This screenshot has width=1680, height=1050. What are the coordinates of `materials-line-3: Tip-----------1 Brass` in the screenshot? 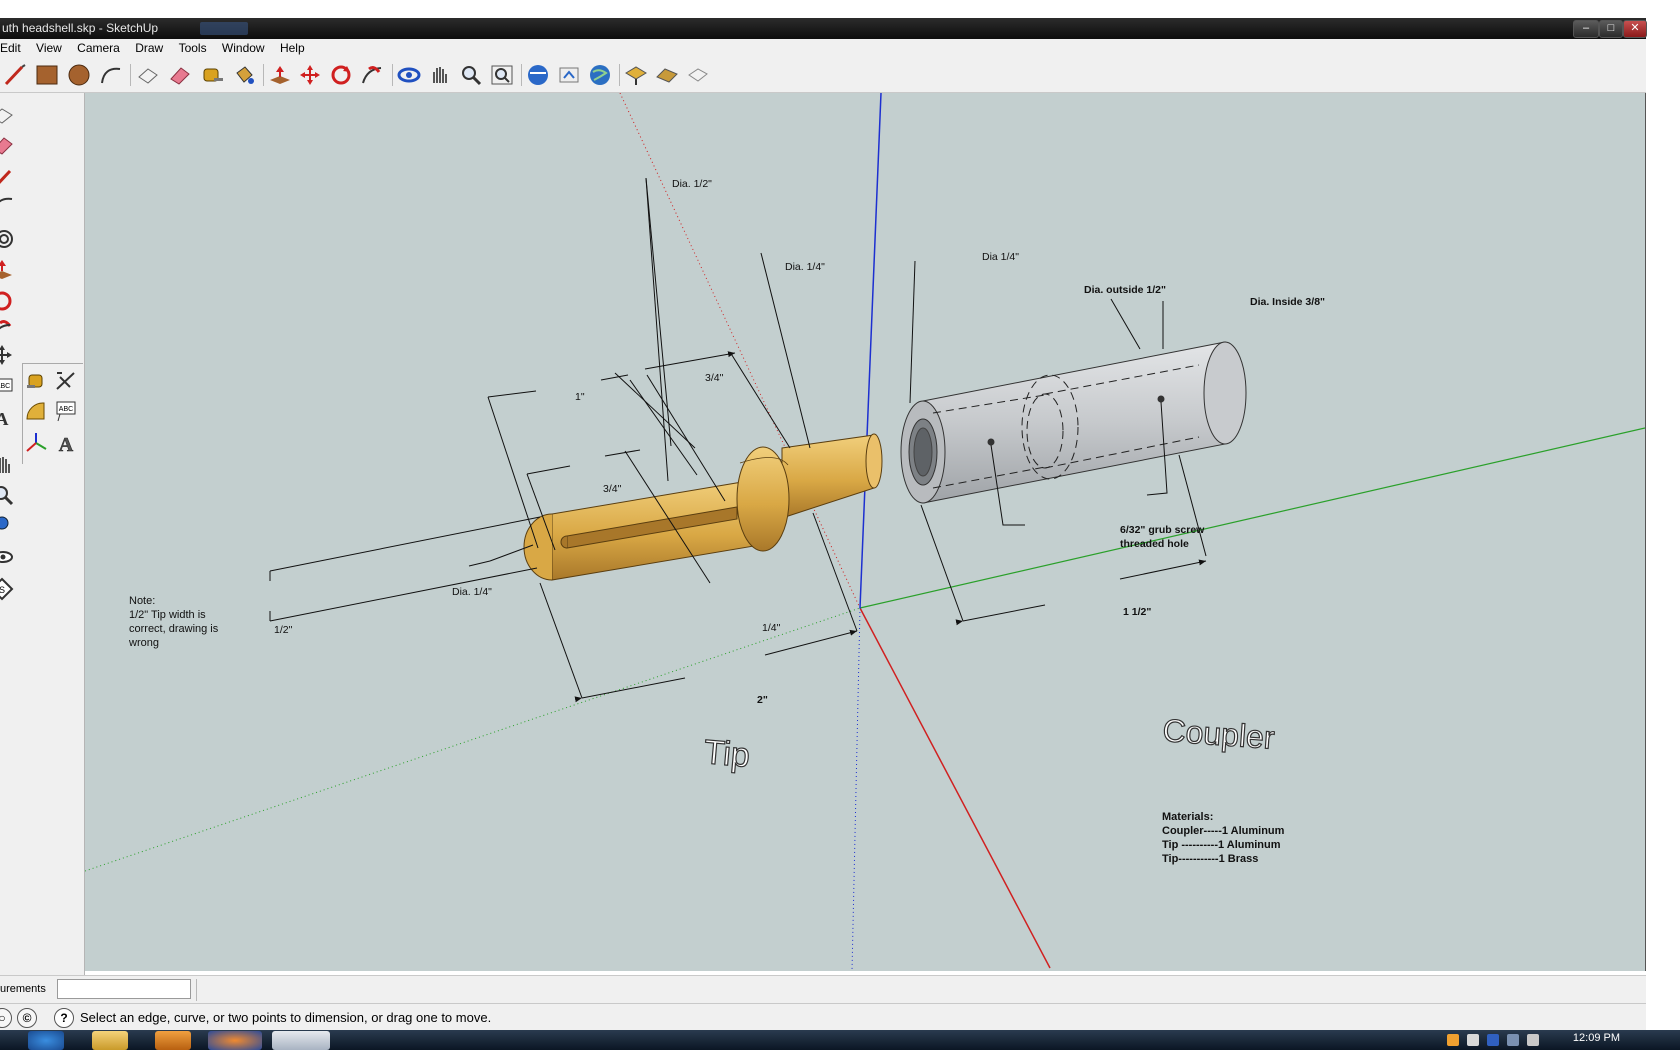 It's located at (1210, 859).